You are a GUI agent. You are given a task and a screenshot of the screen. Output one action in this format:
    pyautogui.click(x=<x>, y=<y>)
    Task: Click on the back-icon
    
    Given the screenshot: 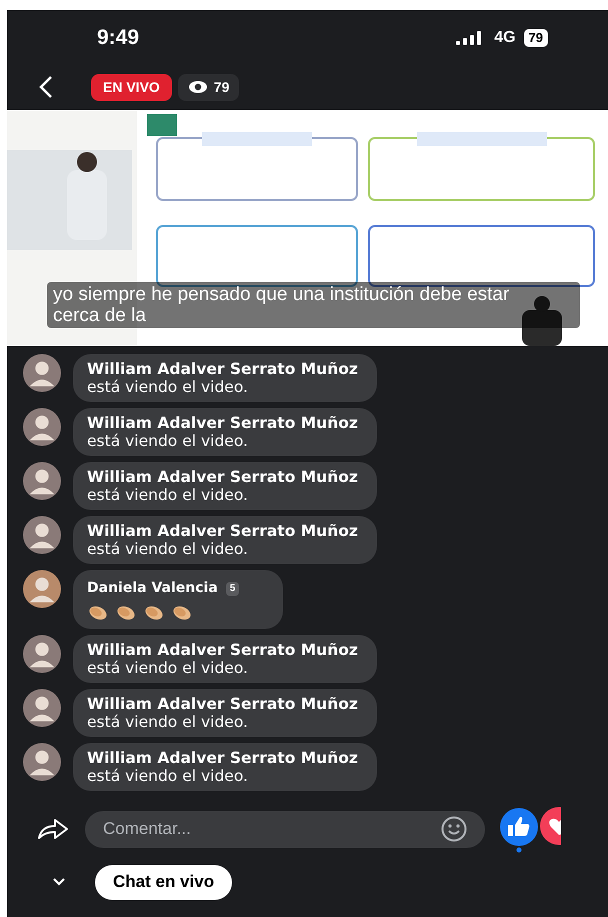 What is the action you would take?
    pyautogui.click(x=46, y=87)
    